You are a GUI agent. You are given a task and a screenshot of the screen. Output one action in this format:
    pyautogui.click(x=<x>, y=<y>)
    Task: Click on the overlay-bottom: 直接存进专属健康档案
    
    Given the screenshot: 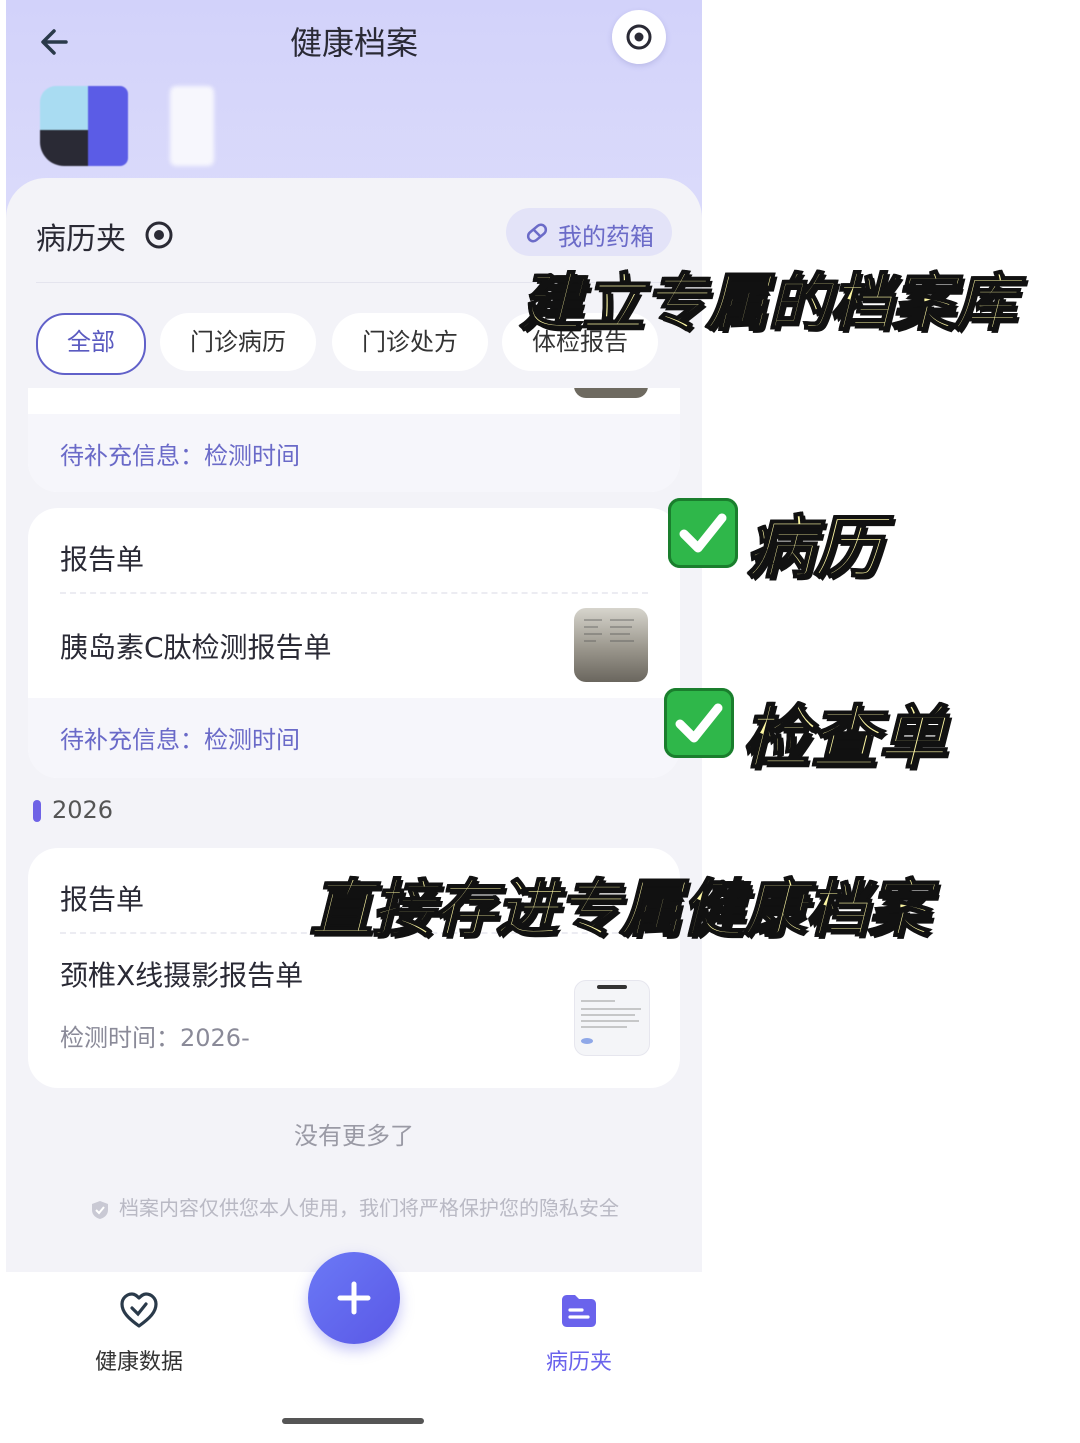 What is the action you would take?
    pyautogui.click(x=620, y=908)
    